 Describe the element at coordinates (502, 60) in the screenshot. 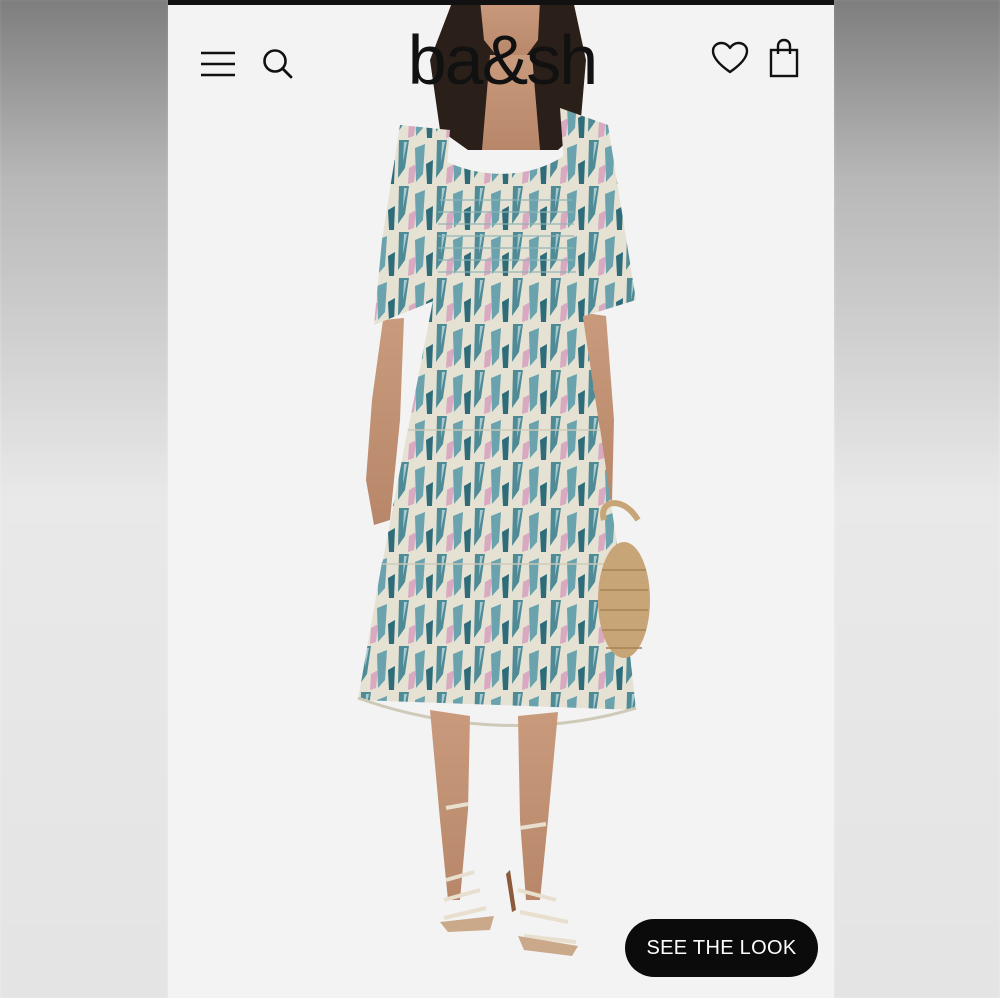

I see `brand-logo: ba&sh` at that location.